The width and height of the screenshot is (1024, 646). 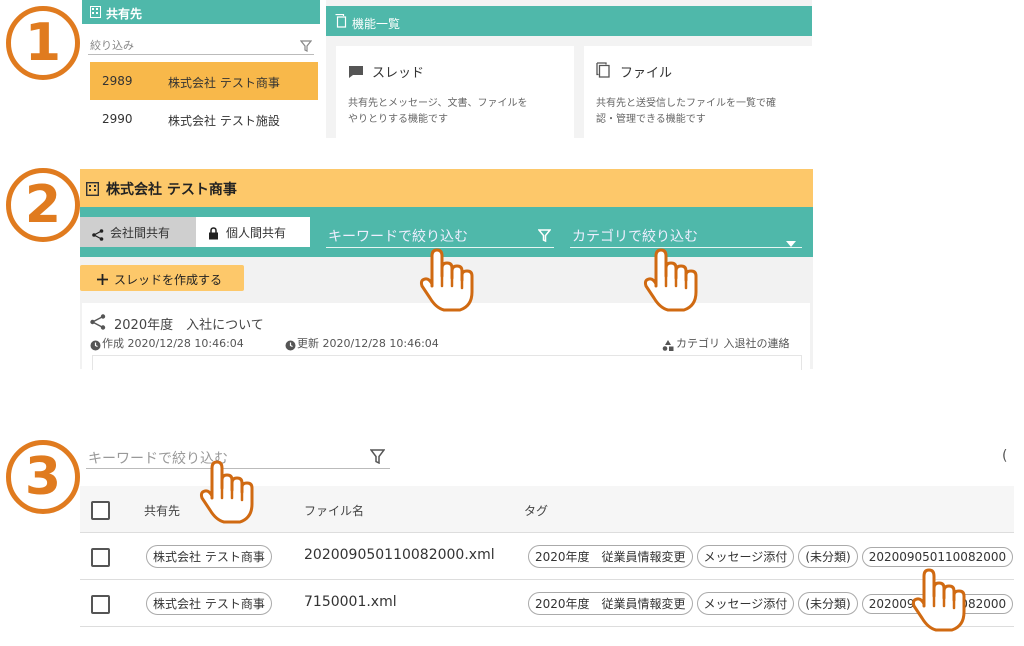 I want to click on tab-company-share: 会社間共有, so click(x=138, y=232).